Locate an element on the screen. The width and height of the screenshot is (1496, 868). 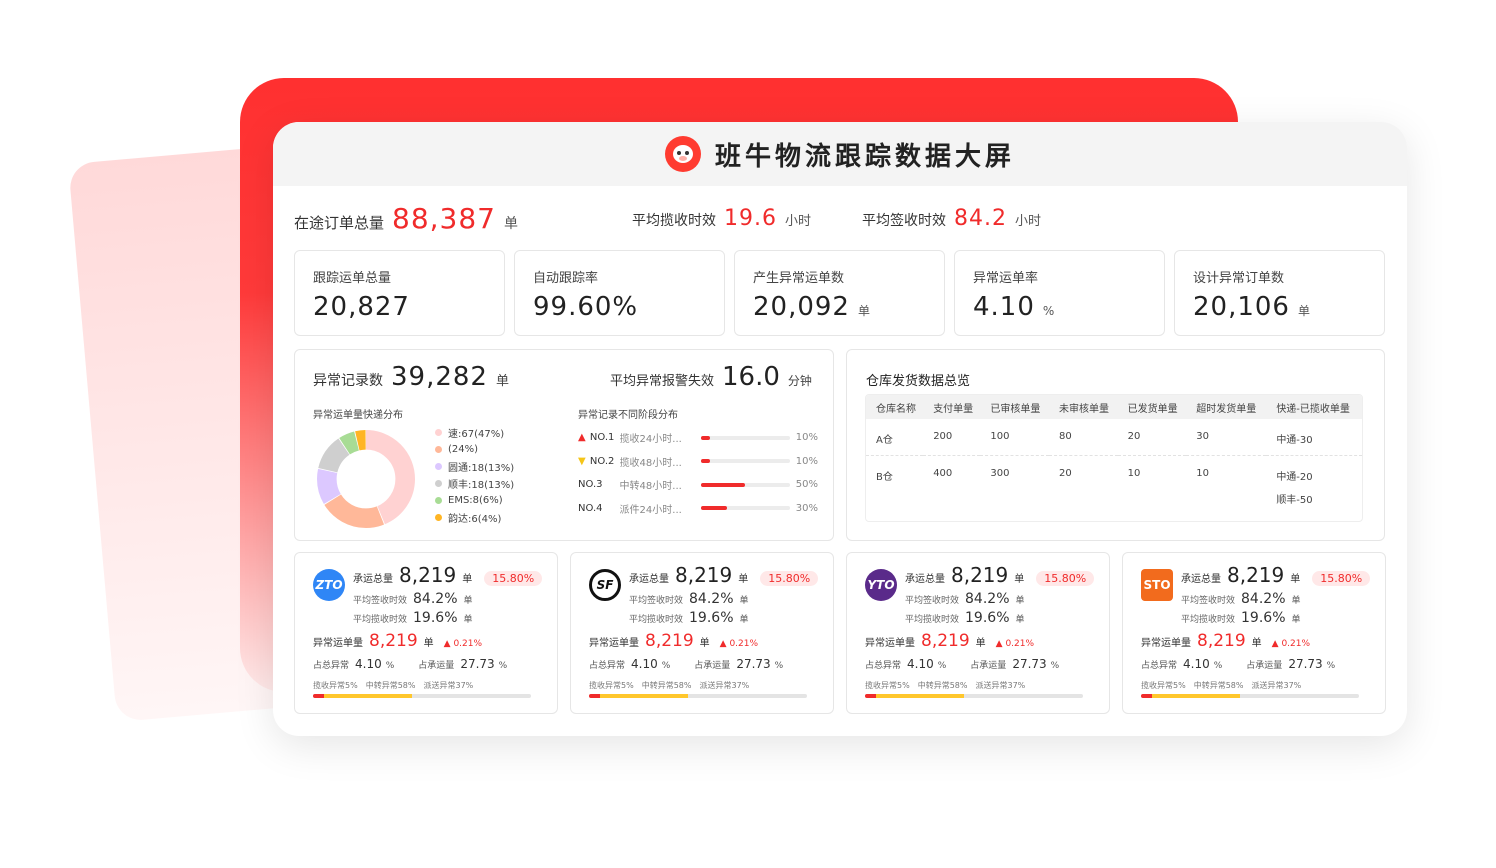
dashboard-title: 班牛物流跟踪数据大屏 is located at coordinates (864, 156).